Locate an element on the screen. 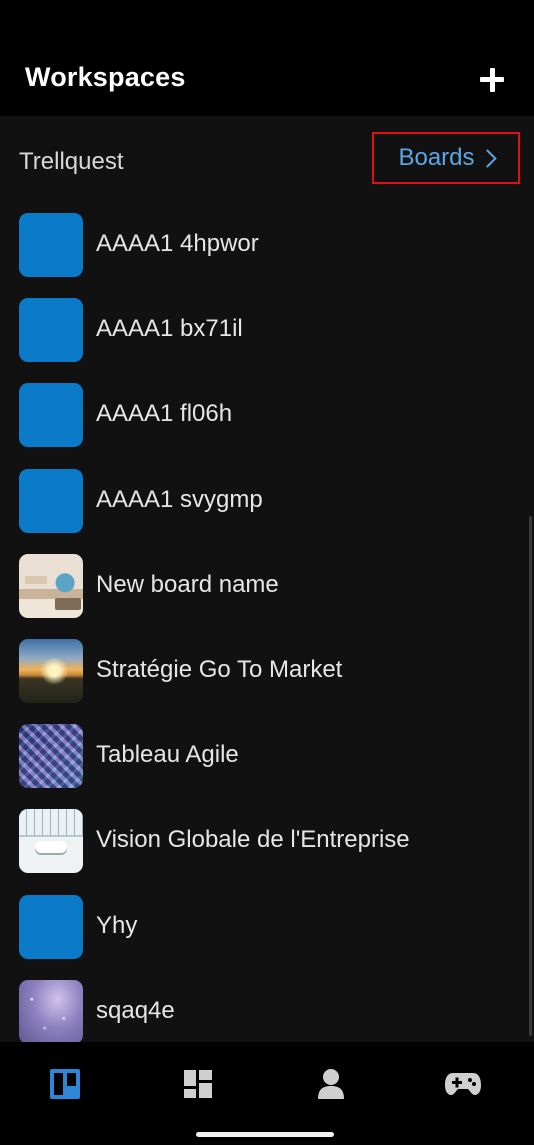 The width and height of the screenshot is (534, 1145). board-thumbnail-desk-photo is located at coordinates (51, 585).